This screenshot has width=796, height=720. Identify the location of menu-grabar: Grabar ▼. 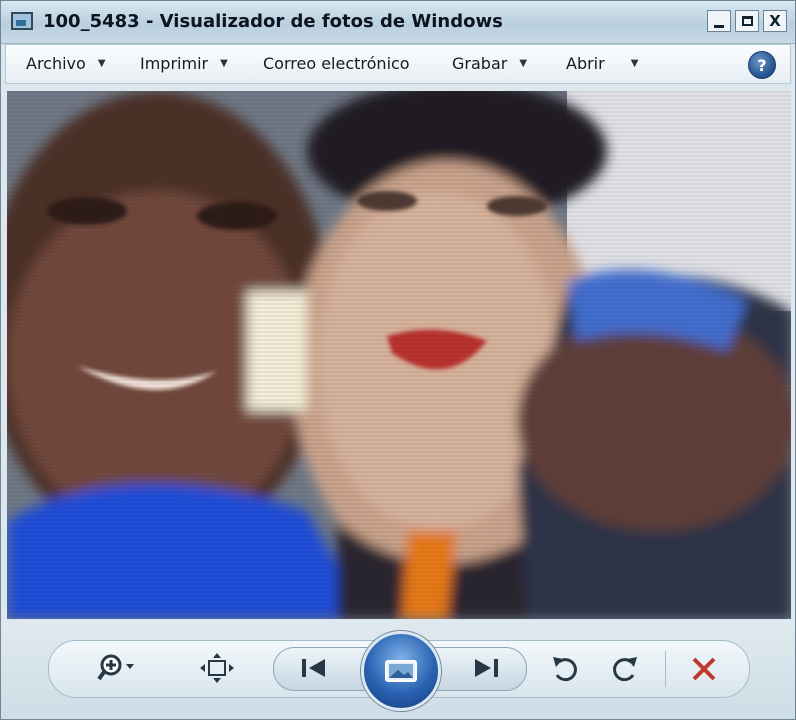
(489, 63).